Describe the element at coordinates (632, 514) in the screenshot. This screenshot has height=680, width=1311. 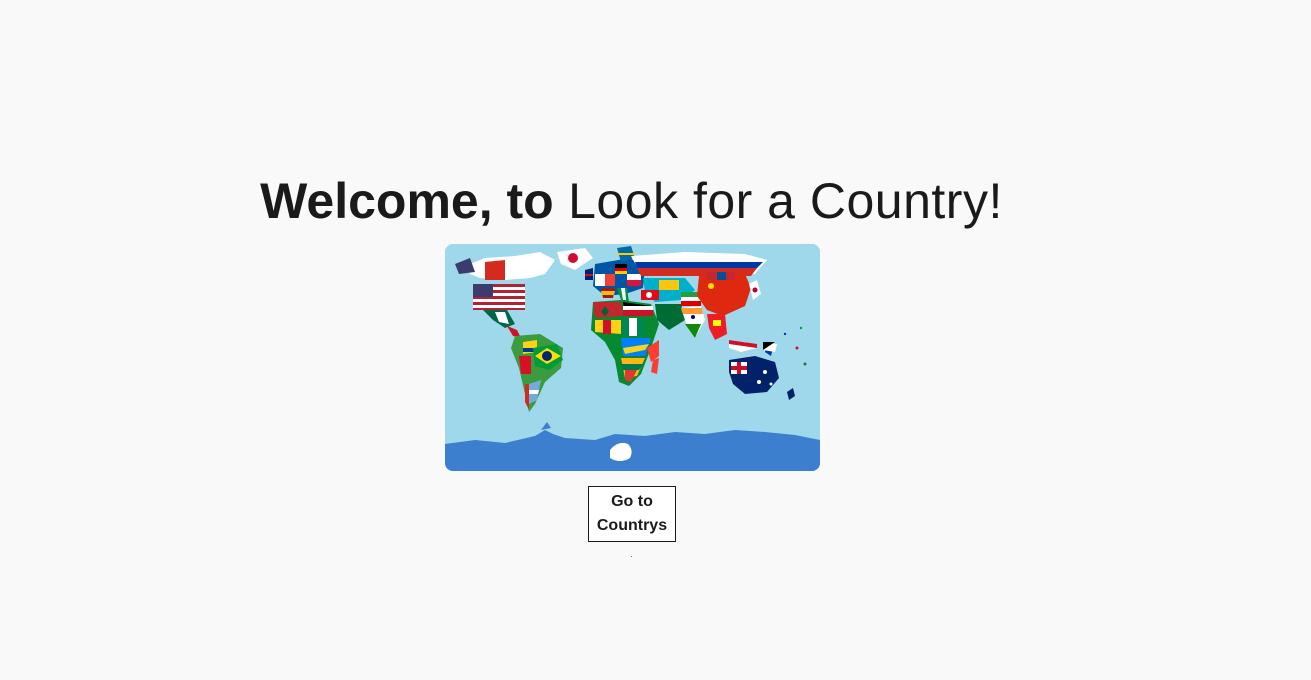
I see `go-to-countrys-button: Go to Countrys` at that location.